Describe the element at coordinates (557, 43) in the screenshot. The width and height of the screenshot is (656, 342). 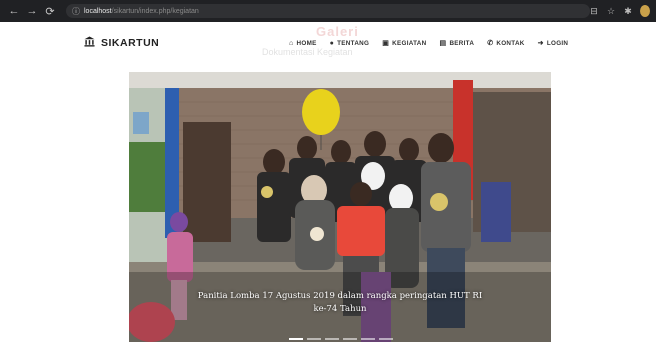
I see `nav-item-label: LOGIN` at that location.